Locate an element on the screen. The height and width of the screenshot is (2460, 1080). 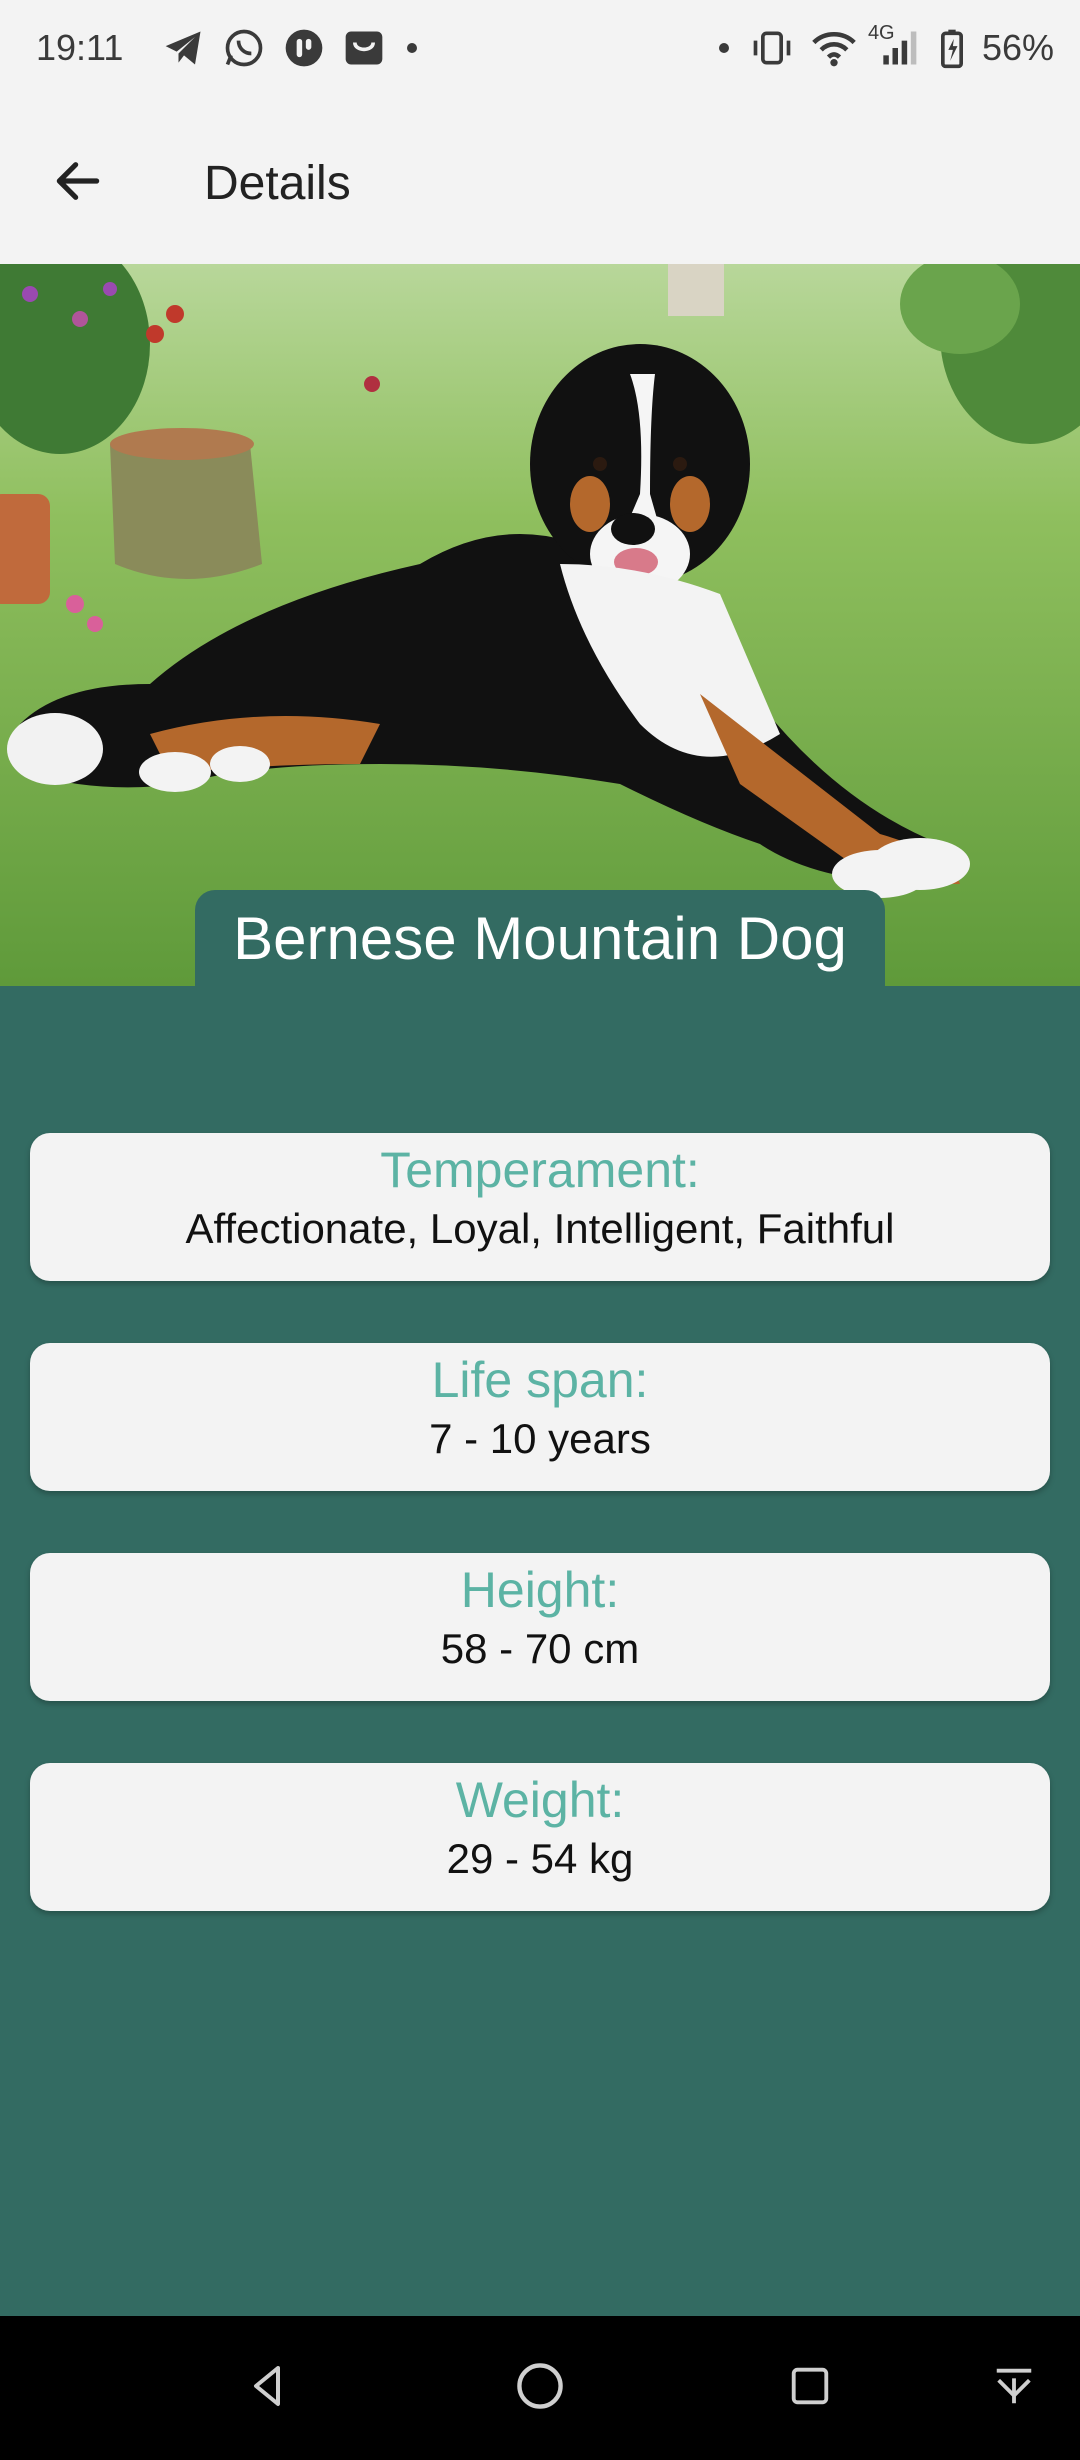
recents-square-icon is located at coordinates (810, 2388).